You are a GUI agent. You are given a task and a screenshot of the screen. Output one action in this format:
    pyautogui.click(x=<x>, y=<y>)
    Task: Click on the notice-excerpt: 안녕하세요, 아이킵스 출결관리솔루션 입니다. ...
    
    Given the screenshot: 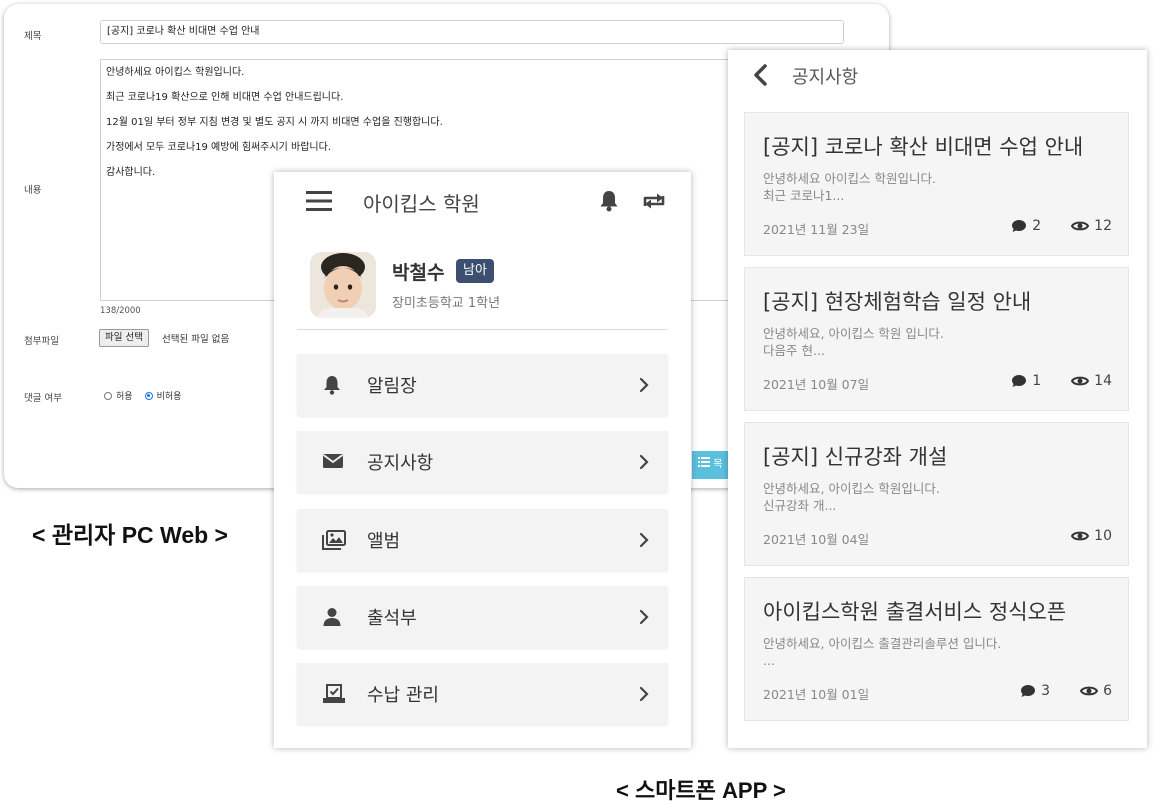 What is the action you would take?
    pyautogui.click(x=882, y=652)
    